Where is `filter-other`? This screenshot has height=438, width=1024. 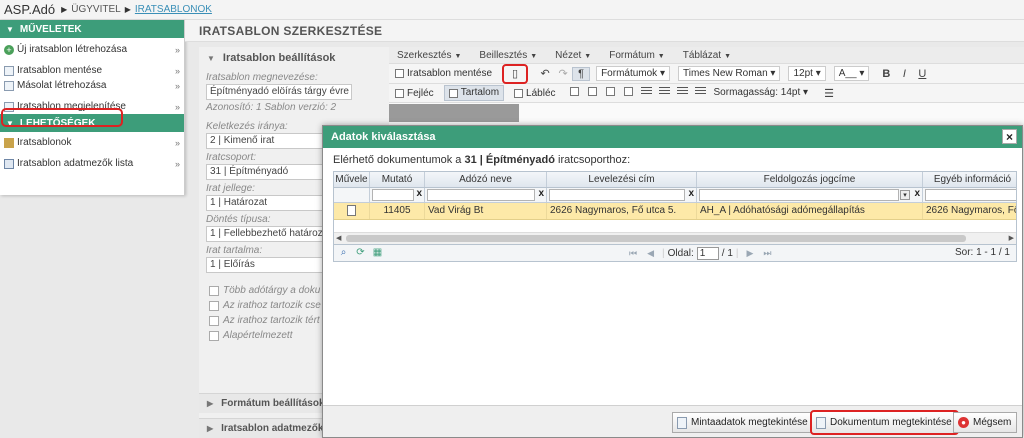 filter-other is located at coordinates (969, 195).